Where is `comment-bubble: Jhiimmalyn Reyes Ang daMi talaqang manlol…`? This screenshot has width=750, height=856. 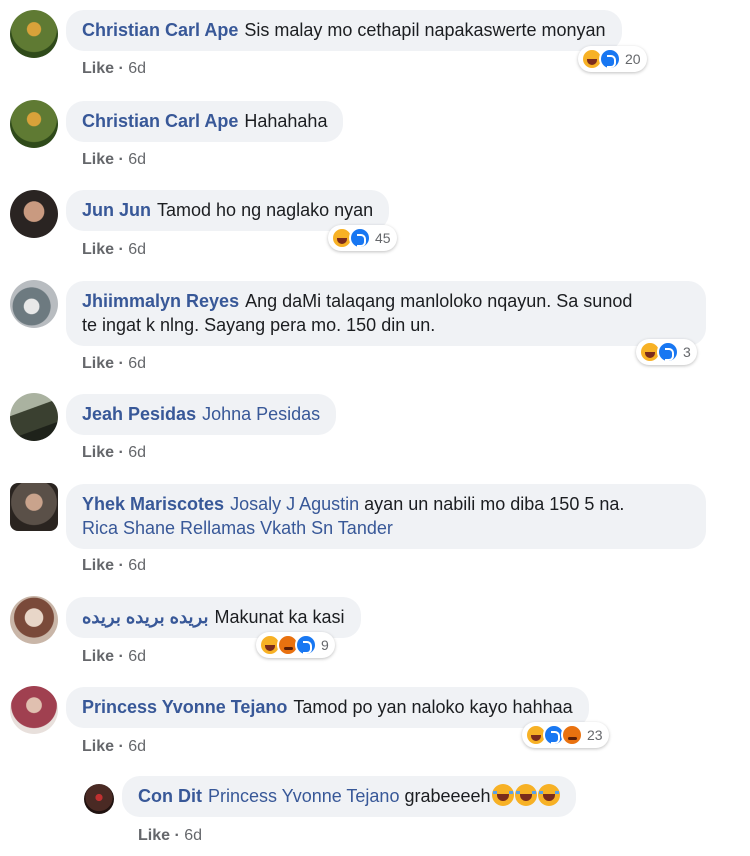
comment-bubble: Jhiimmalyn Reyes Ang daMi talaqang manlol… is located at coordinates (386, 313).